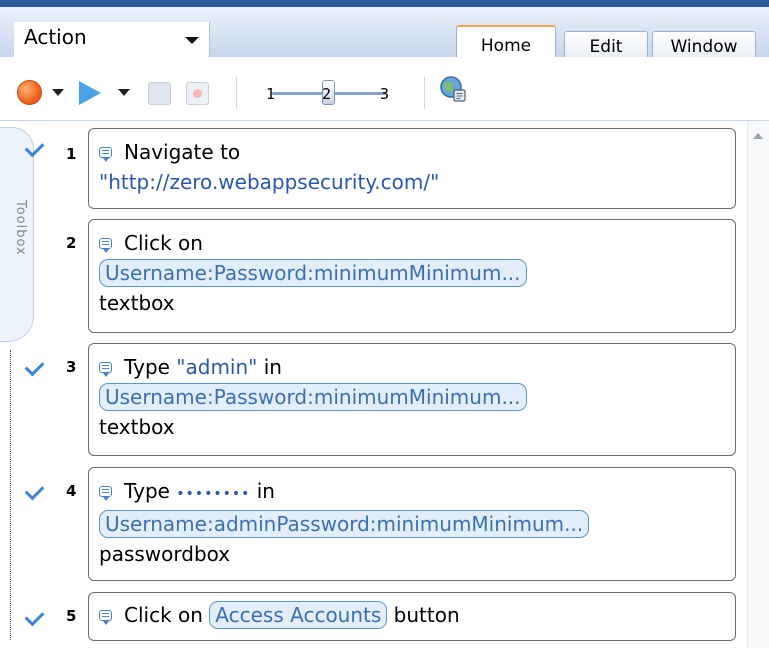 The width and height of the screenshot is (769, 648). What do you see at coordinates (10, 495) in the screenshot?
I see `dotted-guide-line` at bounding box center [10, 495].